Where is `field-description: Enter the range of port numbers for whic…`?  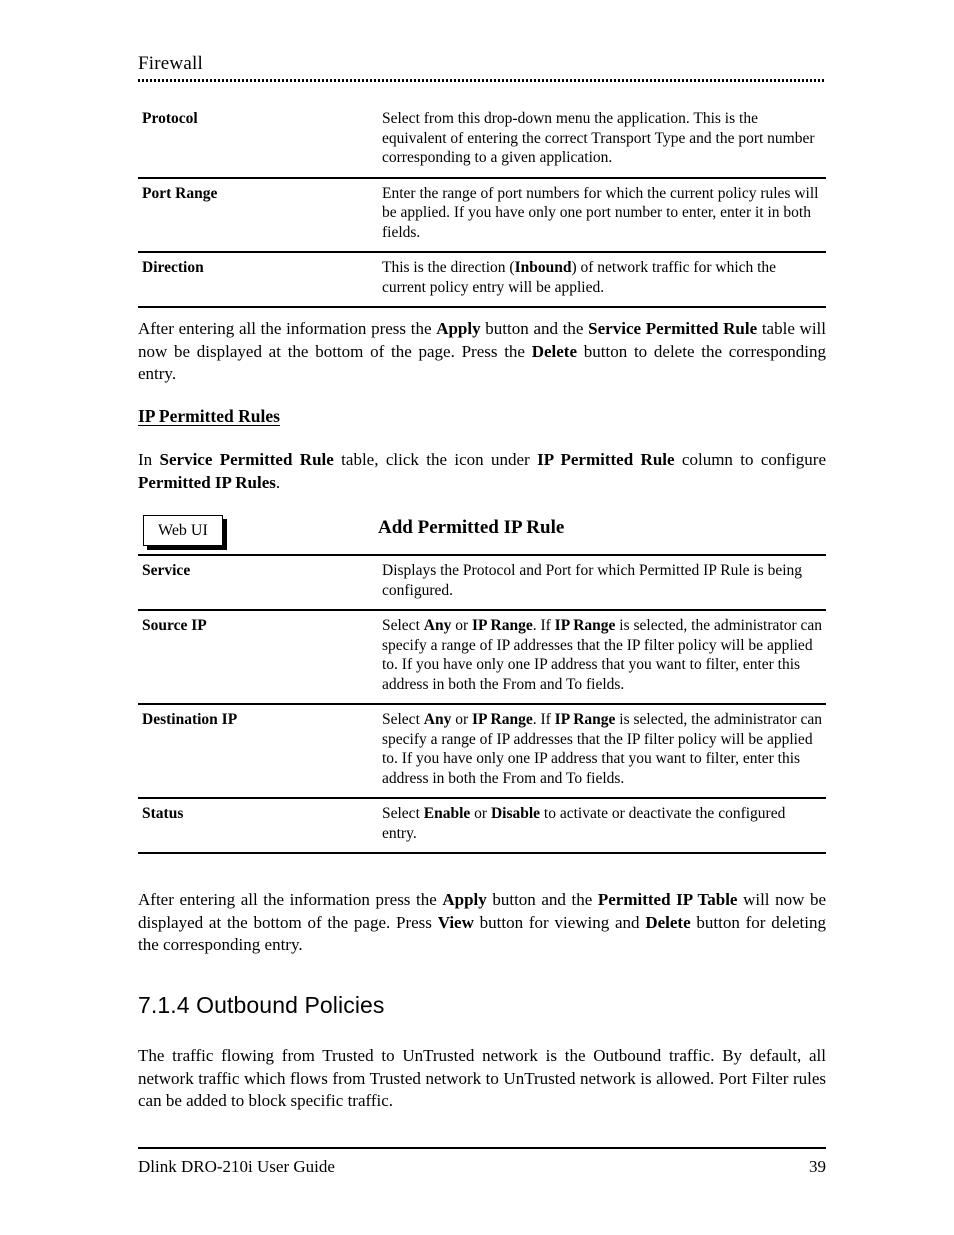
field-description: Enter the range of port numbers for whic… is located at coordinates (604, 215).